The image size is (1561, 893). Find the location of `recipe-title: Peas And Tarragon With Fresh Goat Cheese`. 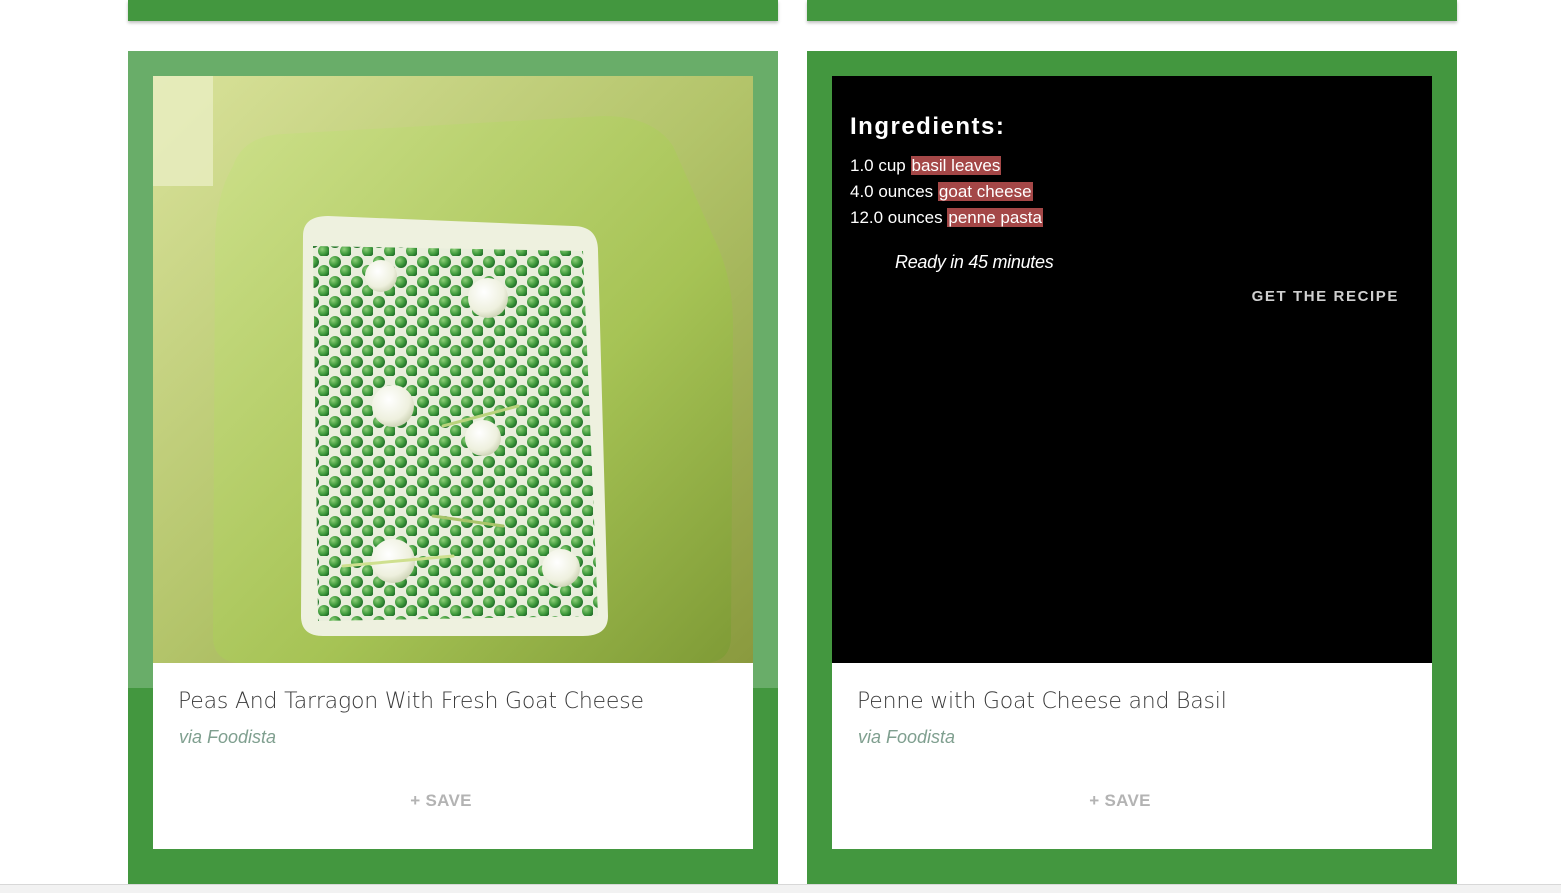

recipe-title: Peas And Tarragon With Fresh Goat Cheese is located at coordinates (411, 701).